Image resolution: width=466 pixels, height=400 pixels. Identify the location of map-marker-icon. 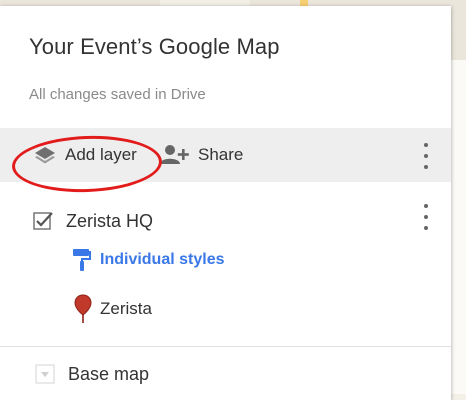
(83, 309).